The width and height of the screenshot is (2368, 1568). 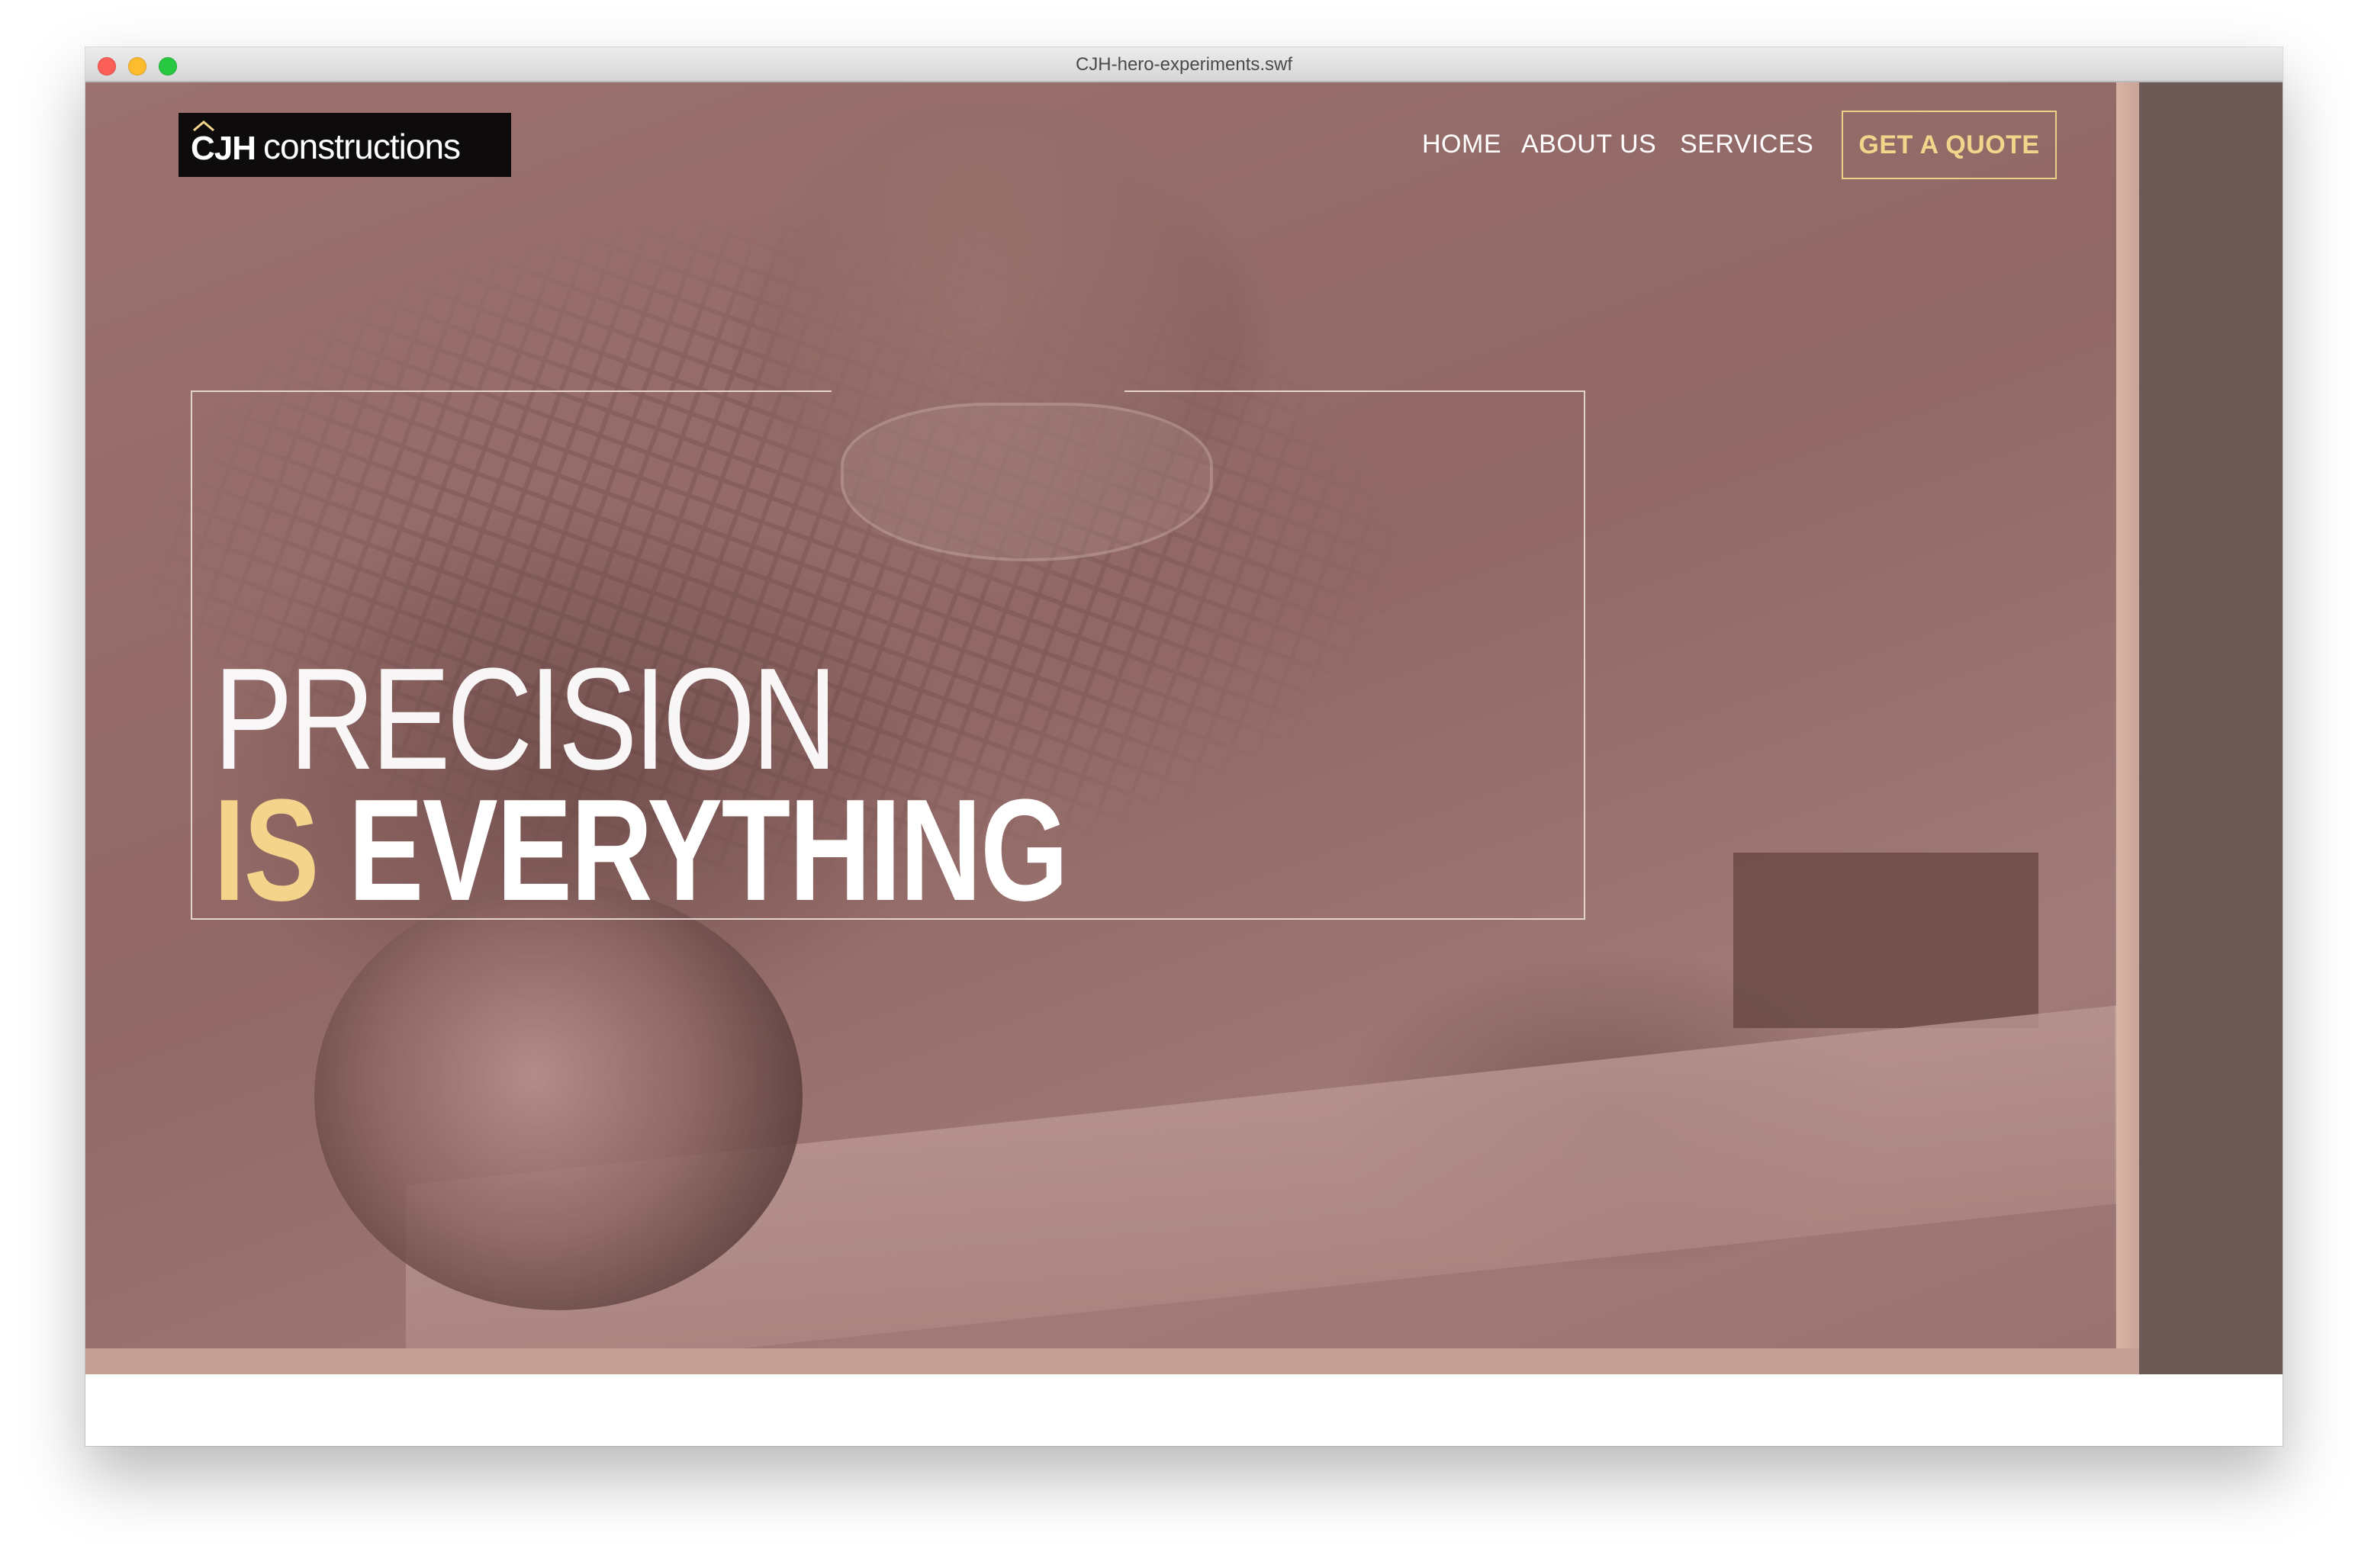 I want to click on hero-right-strip, so click(x=2211, y=728).